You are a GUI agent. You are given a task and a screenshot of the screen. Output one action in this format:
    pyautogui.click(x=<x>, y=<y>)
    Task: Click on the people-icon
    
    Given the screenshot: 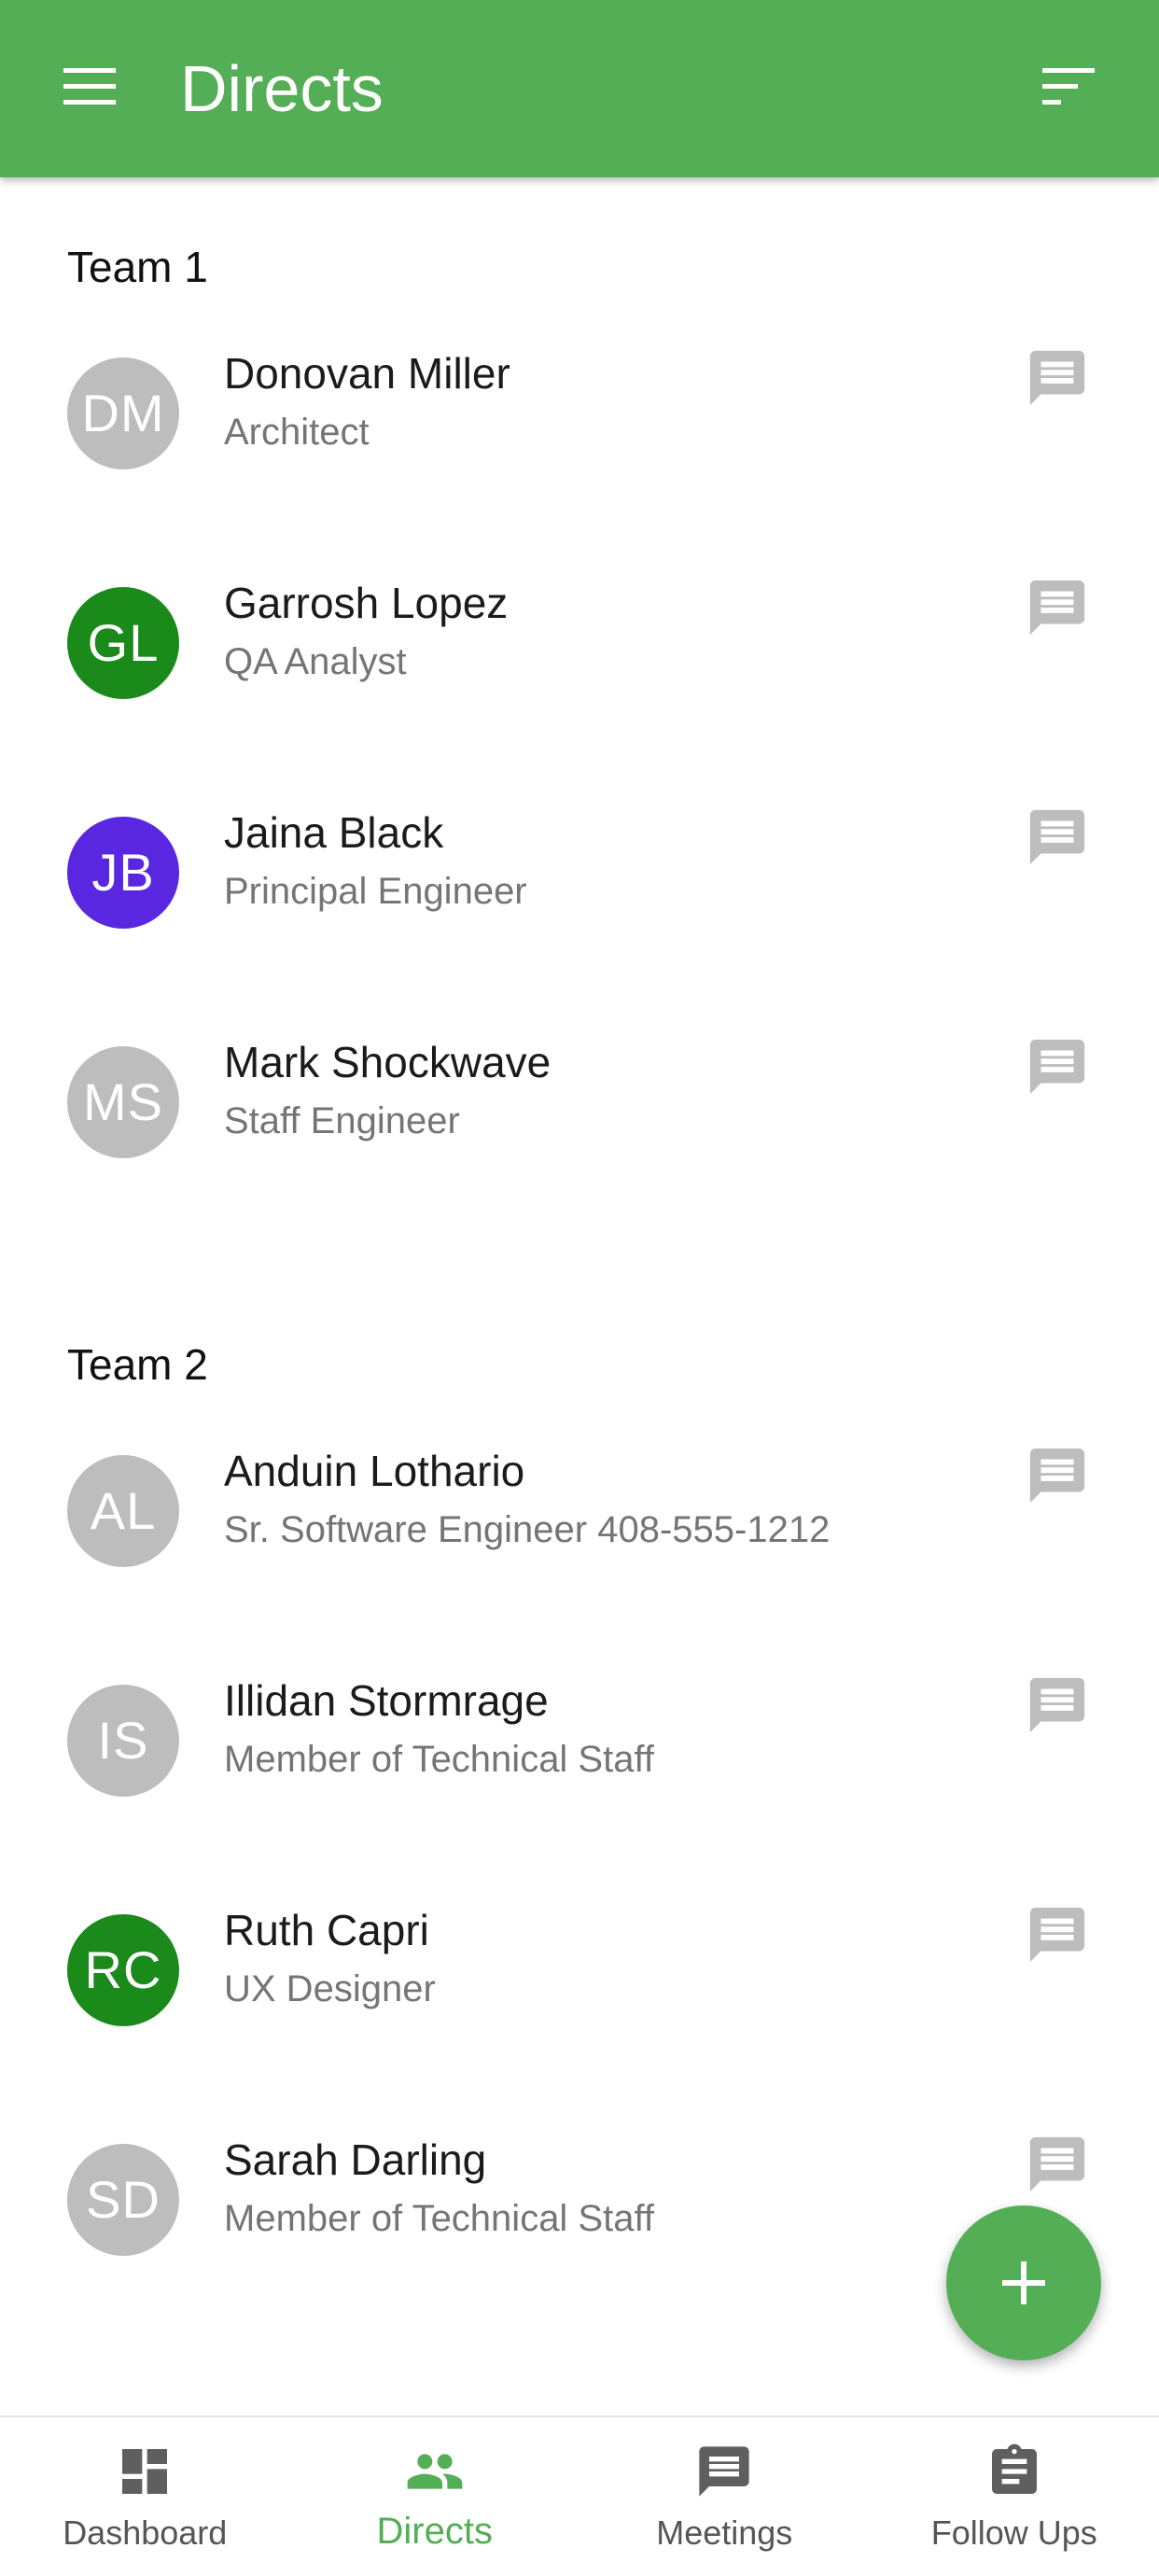 What is the action you would take?
    pyautogui.click(x=435, y=2471)
    